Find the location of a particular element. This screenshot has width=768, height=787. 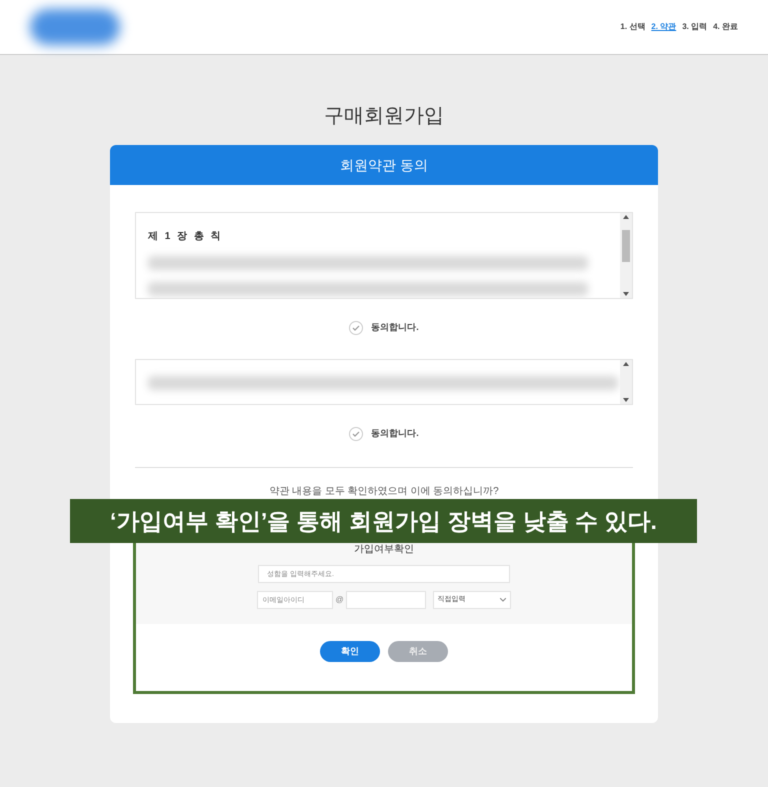

at-sign: @ is located at coordinates (339, 600).